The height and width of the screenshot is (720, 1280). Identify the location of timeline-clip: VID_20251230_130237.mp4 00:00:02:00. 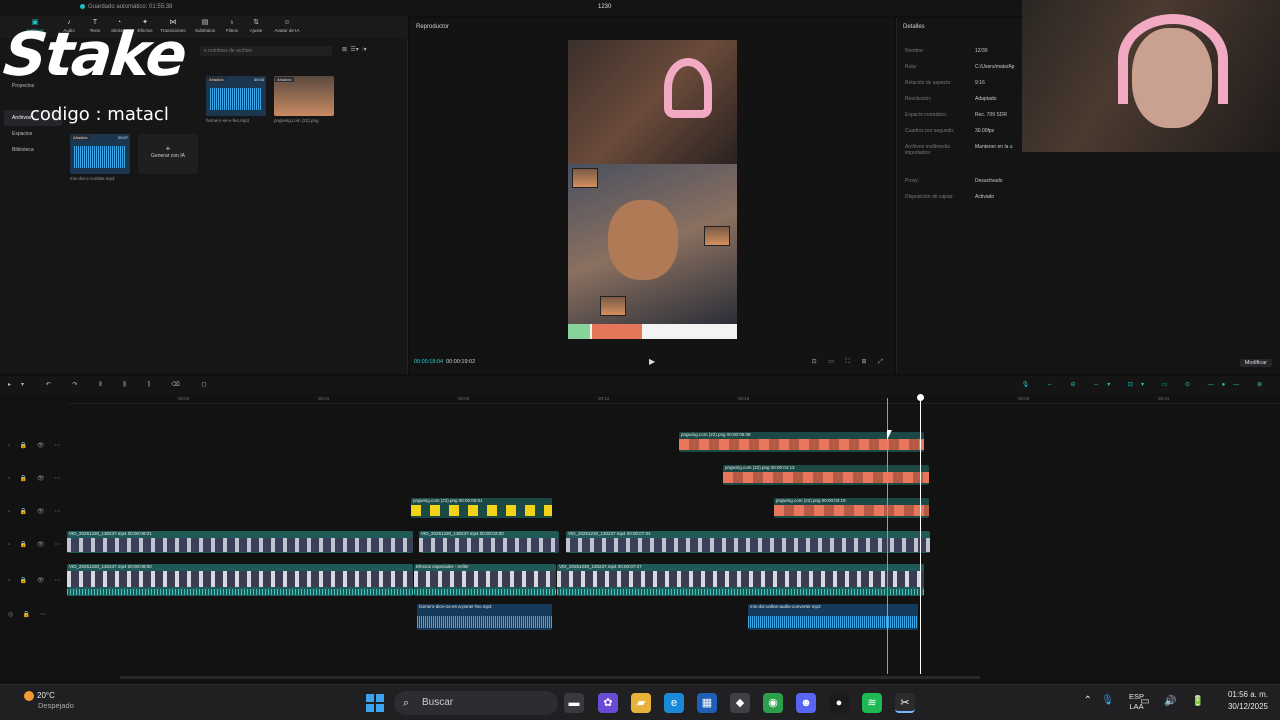
(489, 542).